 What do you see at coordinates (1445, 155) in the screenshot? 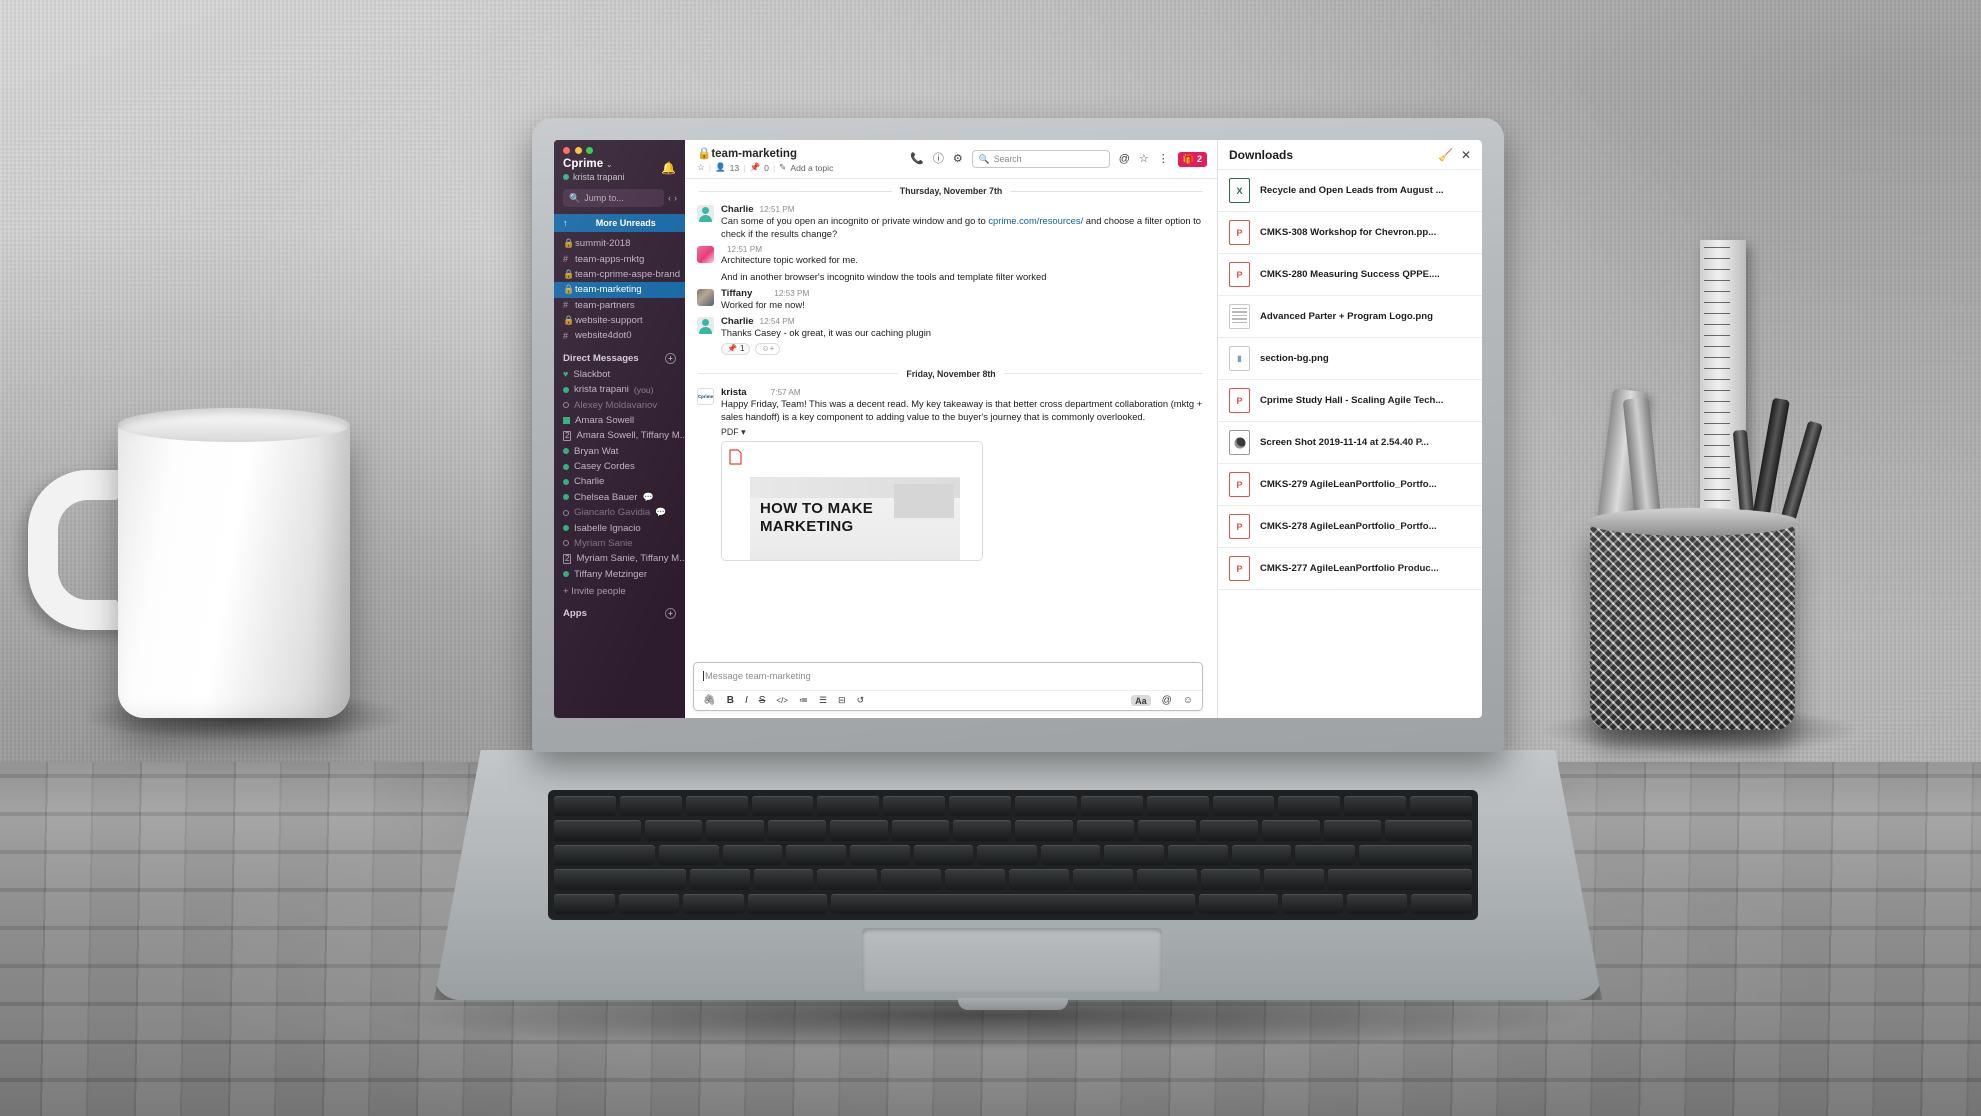
I see `clear-downloads-icon: 🧹` at bounding box center [1445, 155].